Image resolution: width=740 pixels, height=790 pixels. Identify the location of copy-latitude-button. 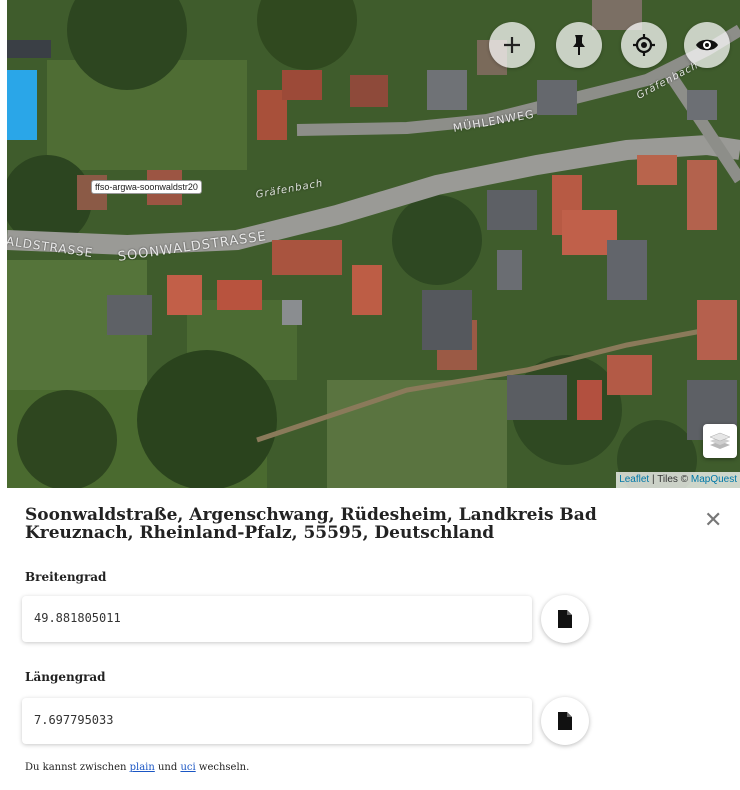
(565, 619).